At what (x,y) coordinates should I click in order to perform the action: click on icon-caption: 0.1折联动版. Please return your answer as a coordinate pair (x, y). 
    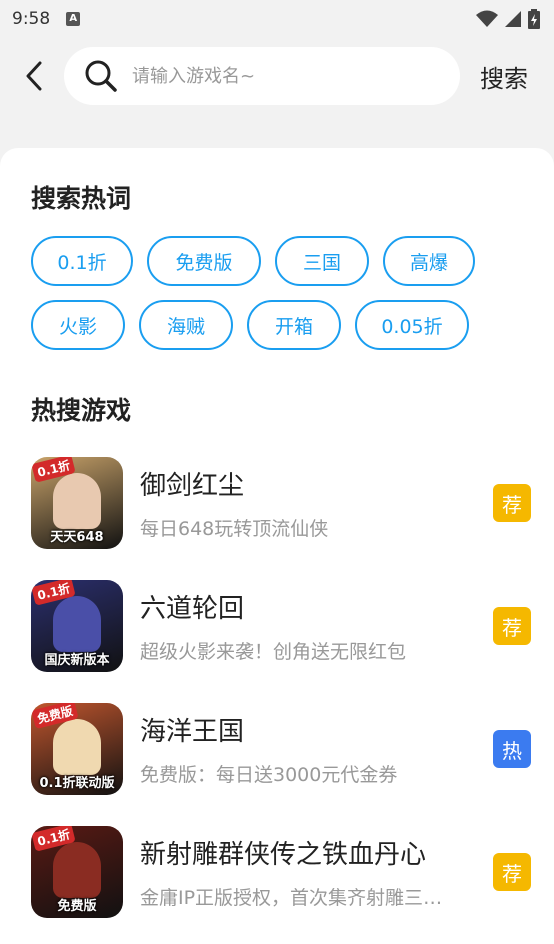
    Looking at the image, I should click on (77, 783).